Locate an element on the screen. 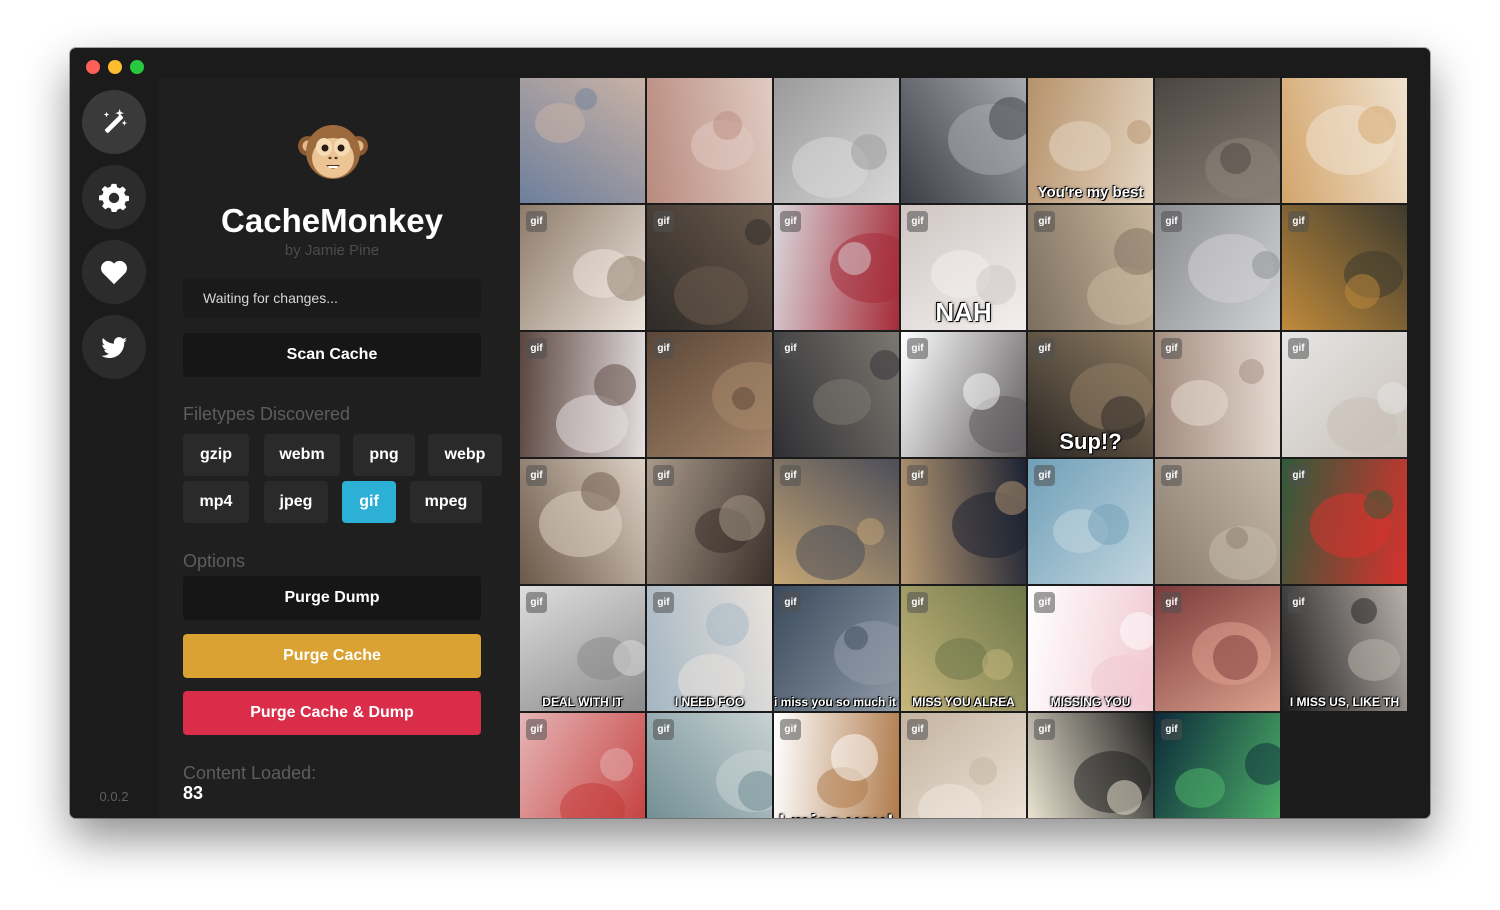 Image resolution: width=1500 pixels, height=910 pixels. gif-tile: gif i miss you so much it hurts is located at coordinates (836, 648).